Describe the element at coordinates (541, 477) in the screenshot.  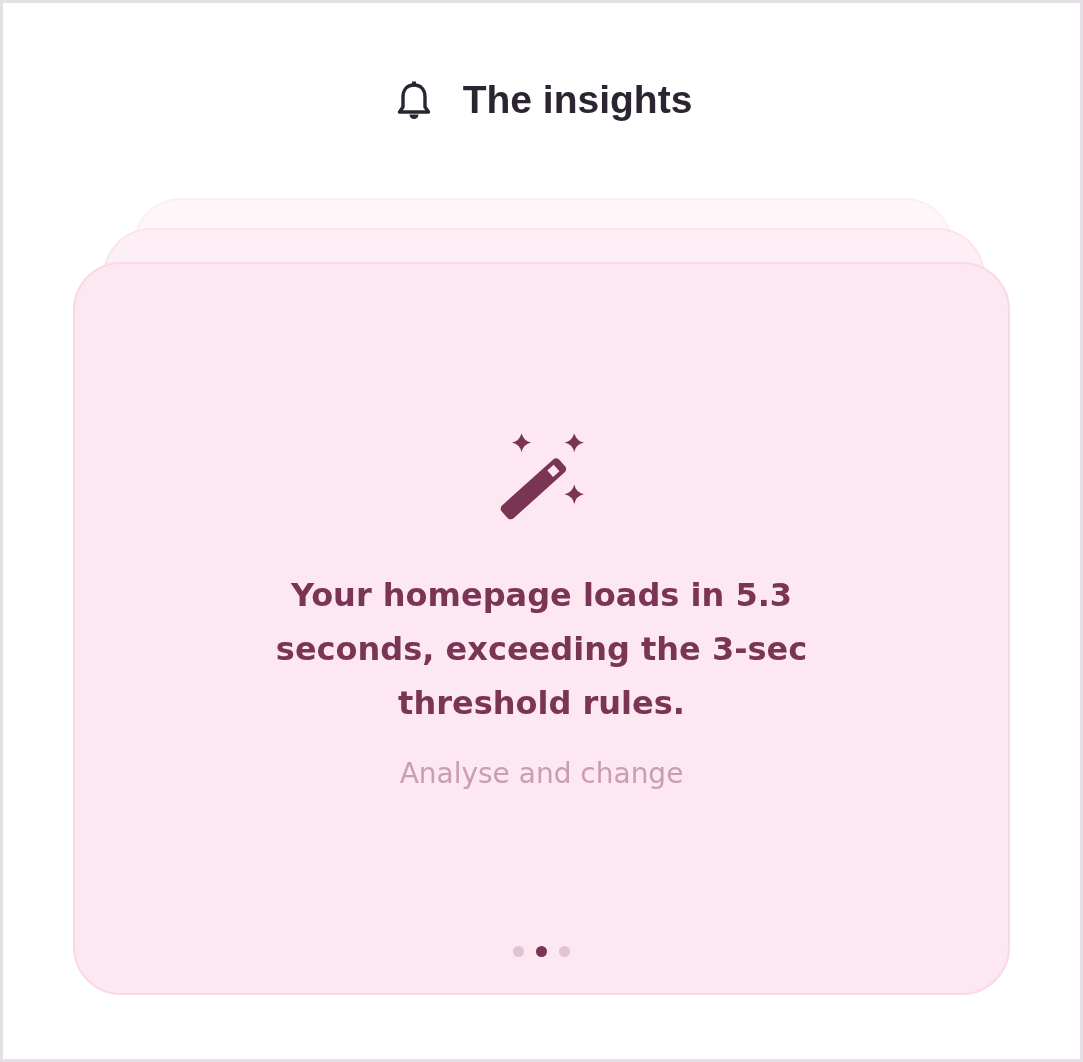
I see `magic-wand-icon` at that location.